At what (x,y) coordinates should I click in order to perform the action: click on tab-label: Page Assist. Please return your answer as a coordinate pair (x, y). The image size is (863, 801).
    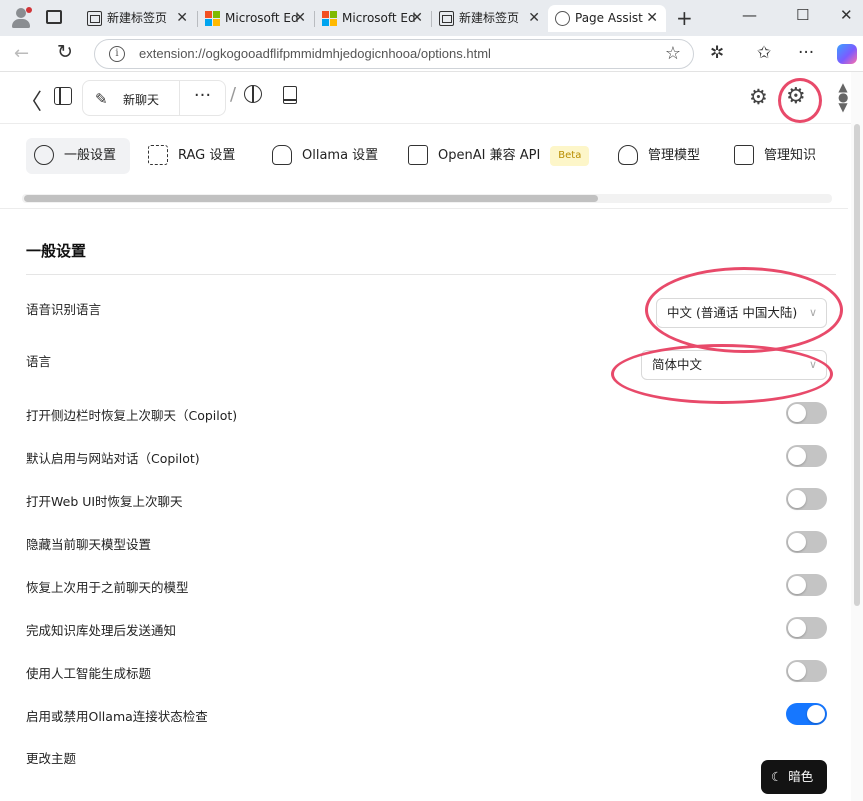
    Looking at the image, I should click on (609, 18).